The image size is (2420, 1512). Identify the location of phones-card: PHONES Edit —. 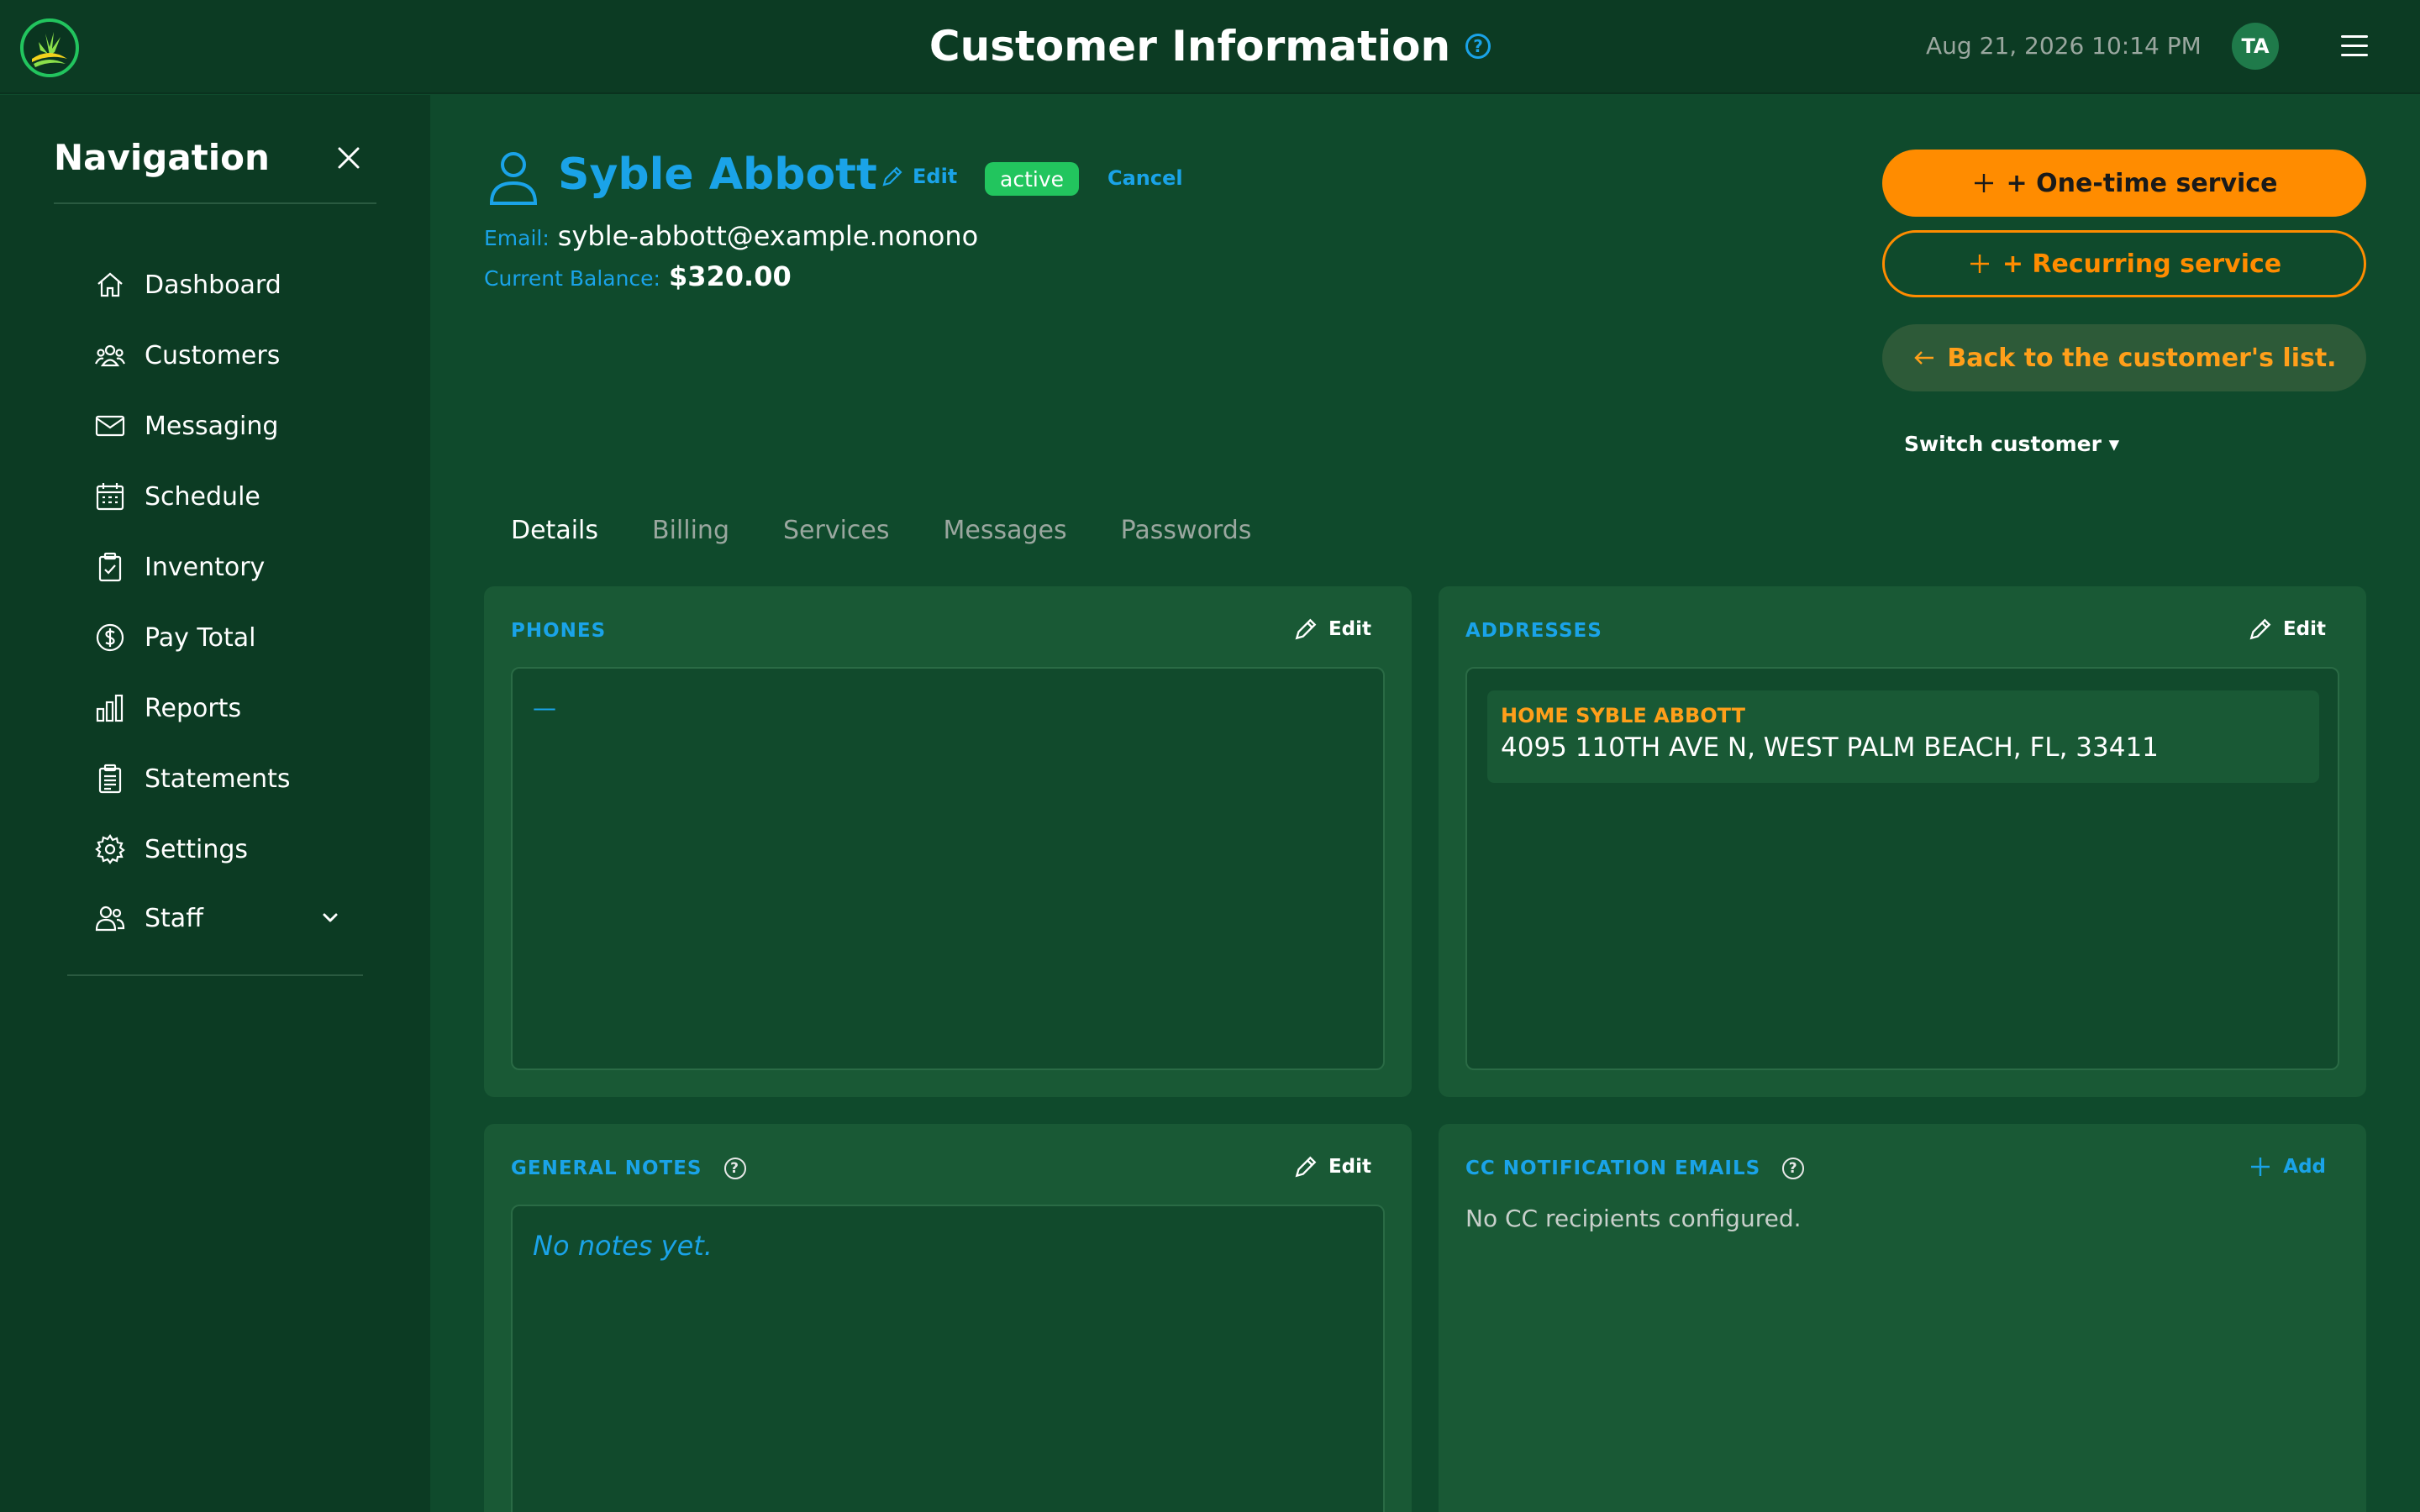
(948, 841).